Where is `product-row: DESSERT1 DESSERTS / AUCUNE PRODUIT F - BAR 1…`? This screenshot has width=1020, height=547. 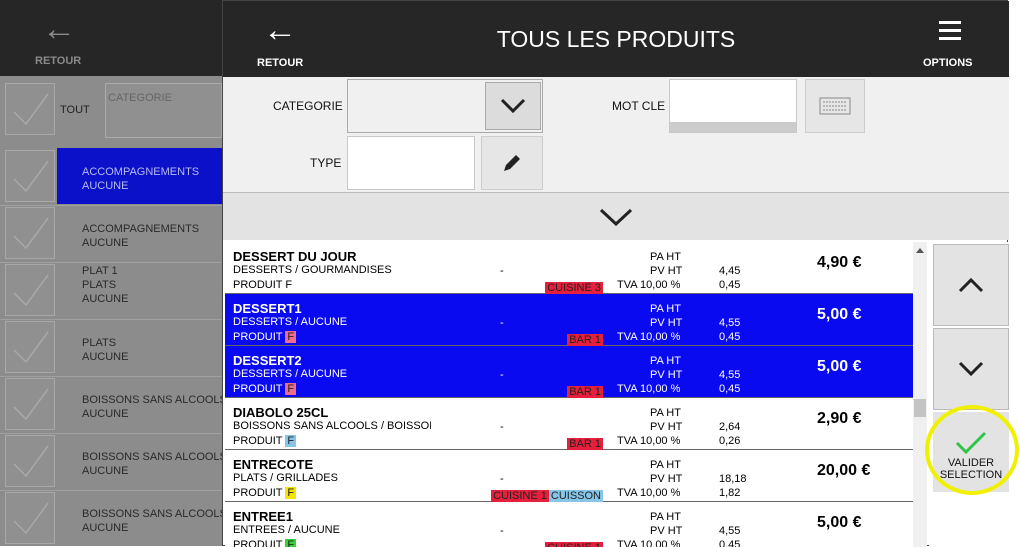 product-row: DESSERT1 DESSERTS / AUCUNE PRODUIT F - BAR 1… is located at coordinates (569, 320).